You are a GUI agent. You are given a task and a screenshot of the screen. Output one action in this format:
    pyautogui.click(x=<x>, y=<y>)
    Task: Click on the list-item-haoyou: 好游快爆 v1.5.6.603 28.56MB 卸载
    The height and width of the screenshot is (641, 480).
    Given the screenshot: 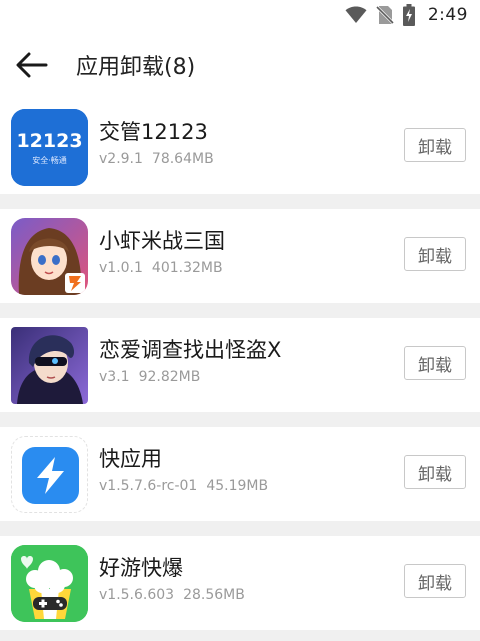 What is the action you would take?
    pyautogui.click(x=240, y=583)
    